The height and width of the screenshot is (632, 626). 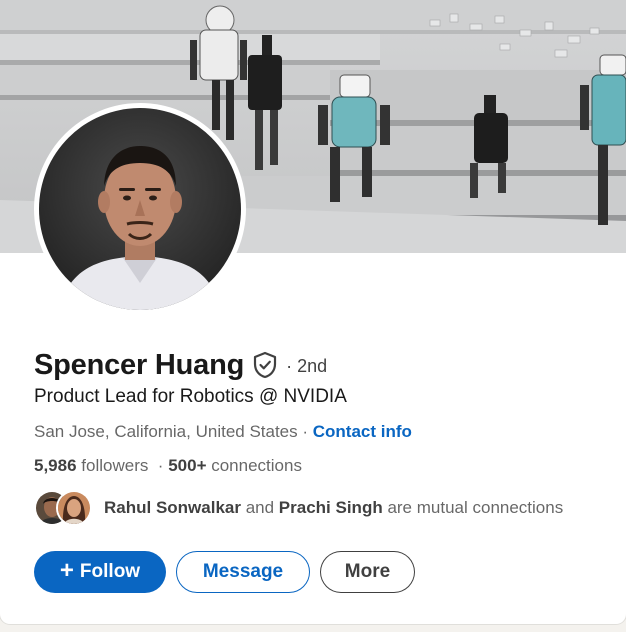 I want to click on mutual-joiner: and, so click(x=259, y=507).